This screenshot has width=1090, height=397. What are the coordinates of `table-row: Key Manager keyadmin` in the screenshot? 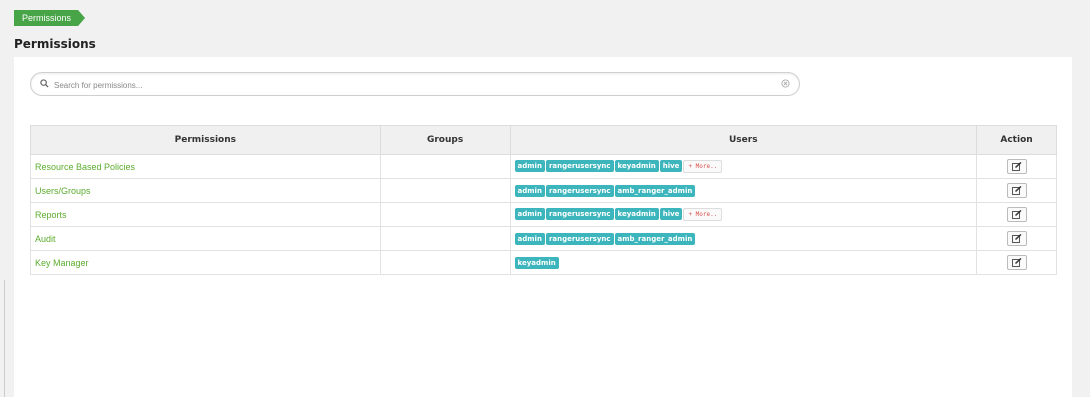 It's located at (543, 262).